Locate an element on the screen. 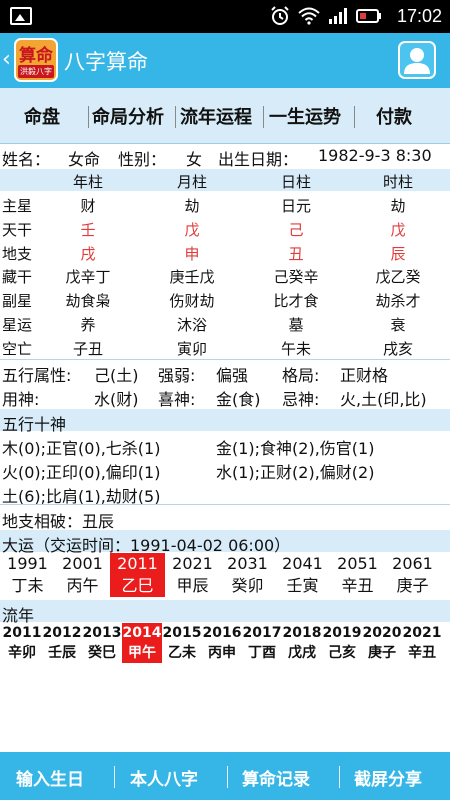  pillar-cell: 己癸辛 is located at coordinates (296, 277).